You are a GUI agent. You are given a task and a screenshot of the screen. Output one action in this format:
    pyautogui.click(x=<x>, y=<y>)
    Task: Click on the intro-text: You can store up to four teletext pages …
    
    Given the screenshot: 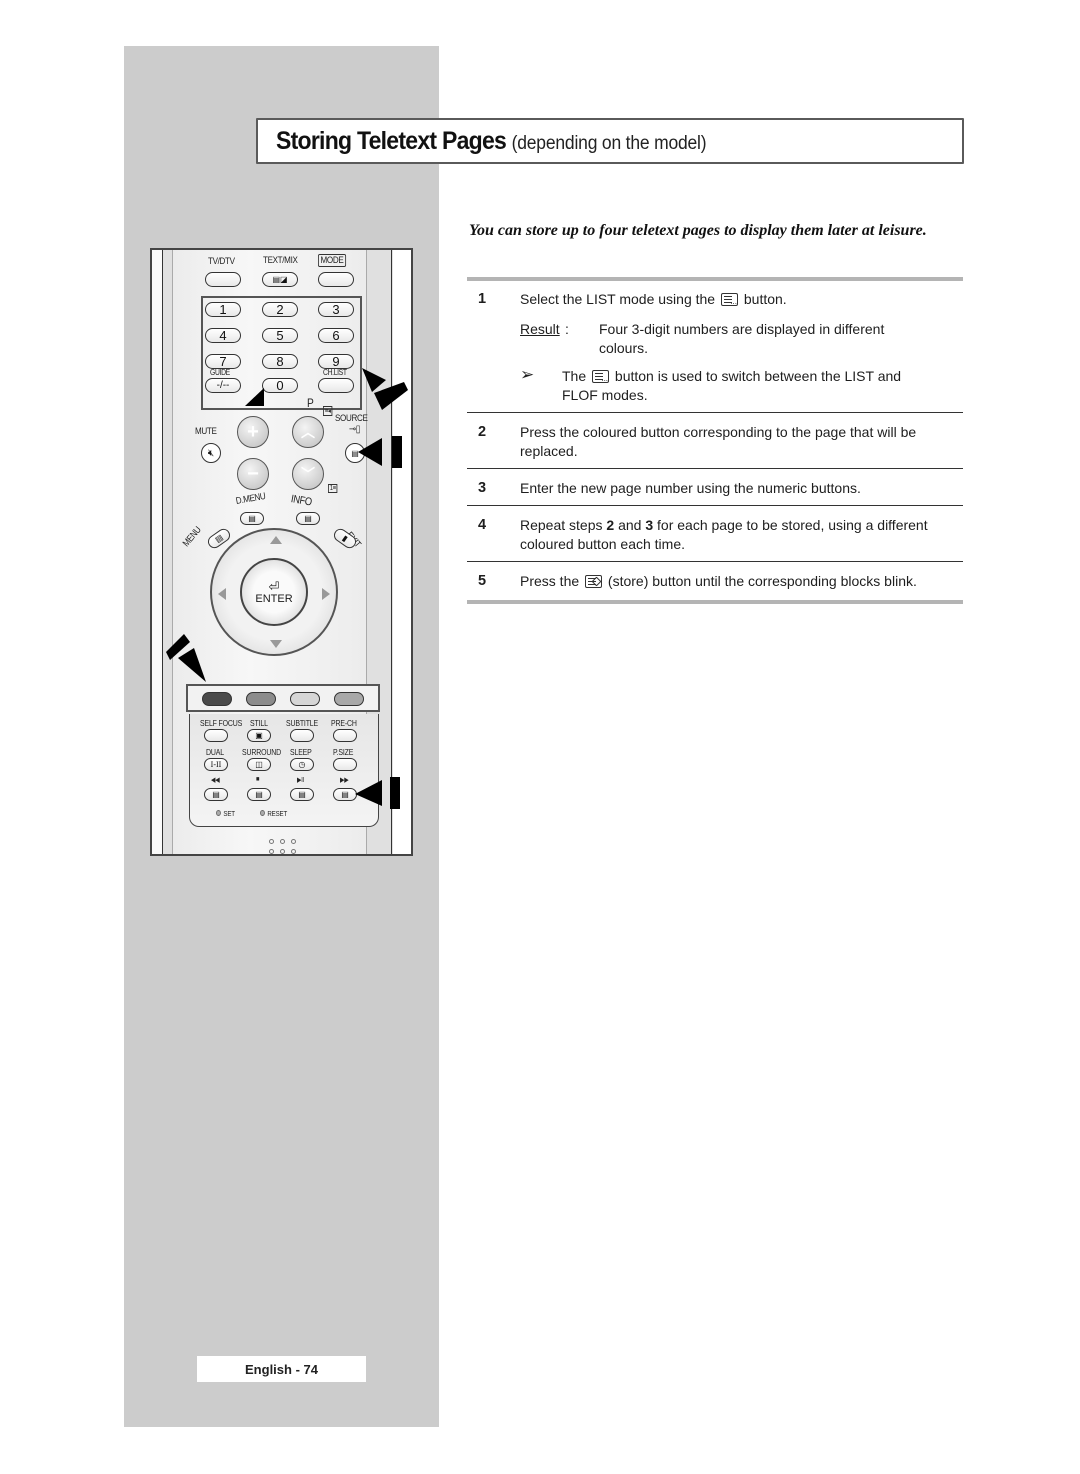 What is the action you would take?
    pyautogui.click(x=698, y=230)
    